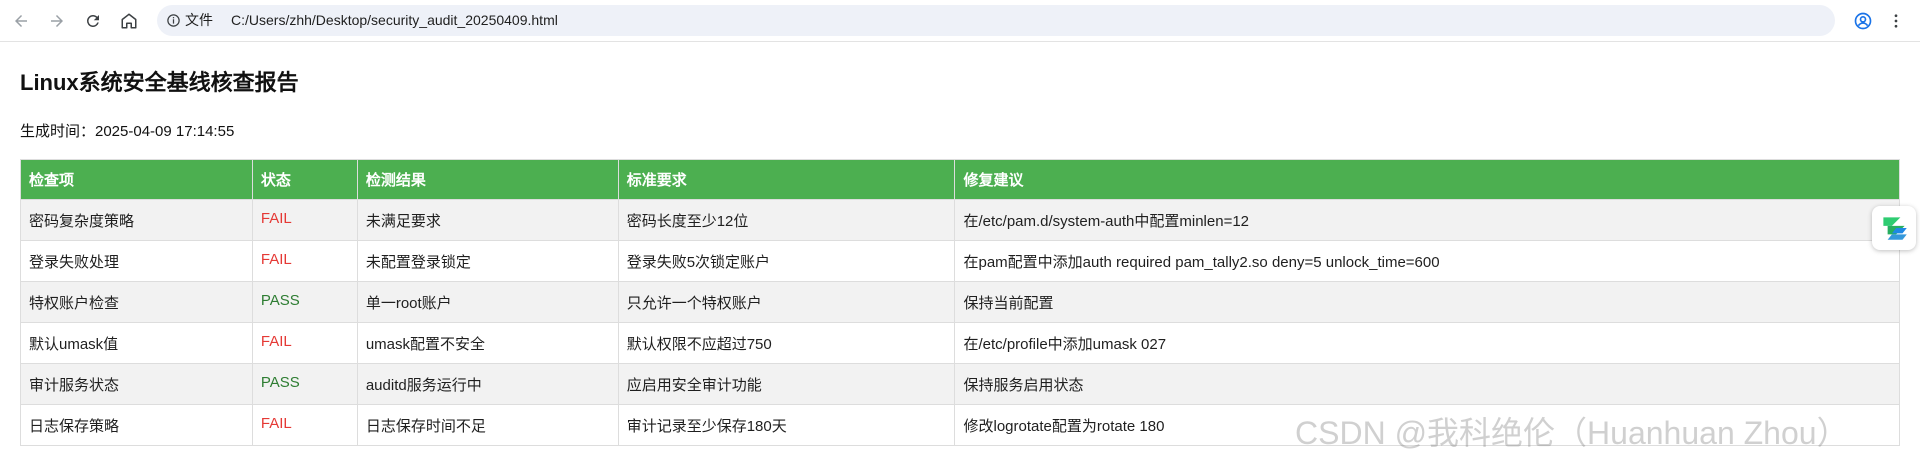 This screenshot has width=1920, height=467. Describe the element at coordinates (786, 343) in the screenshot. I see `requirement-cell: 默认权限不应超过750` at that location.